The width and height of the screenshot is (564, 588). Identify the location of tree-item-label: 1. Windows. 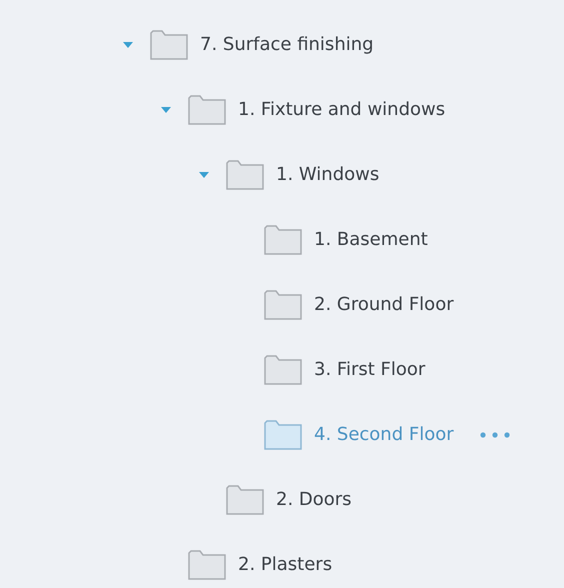
(328, 174).